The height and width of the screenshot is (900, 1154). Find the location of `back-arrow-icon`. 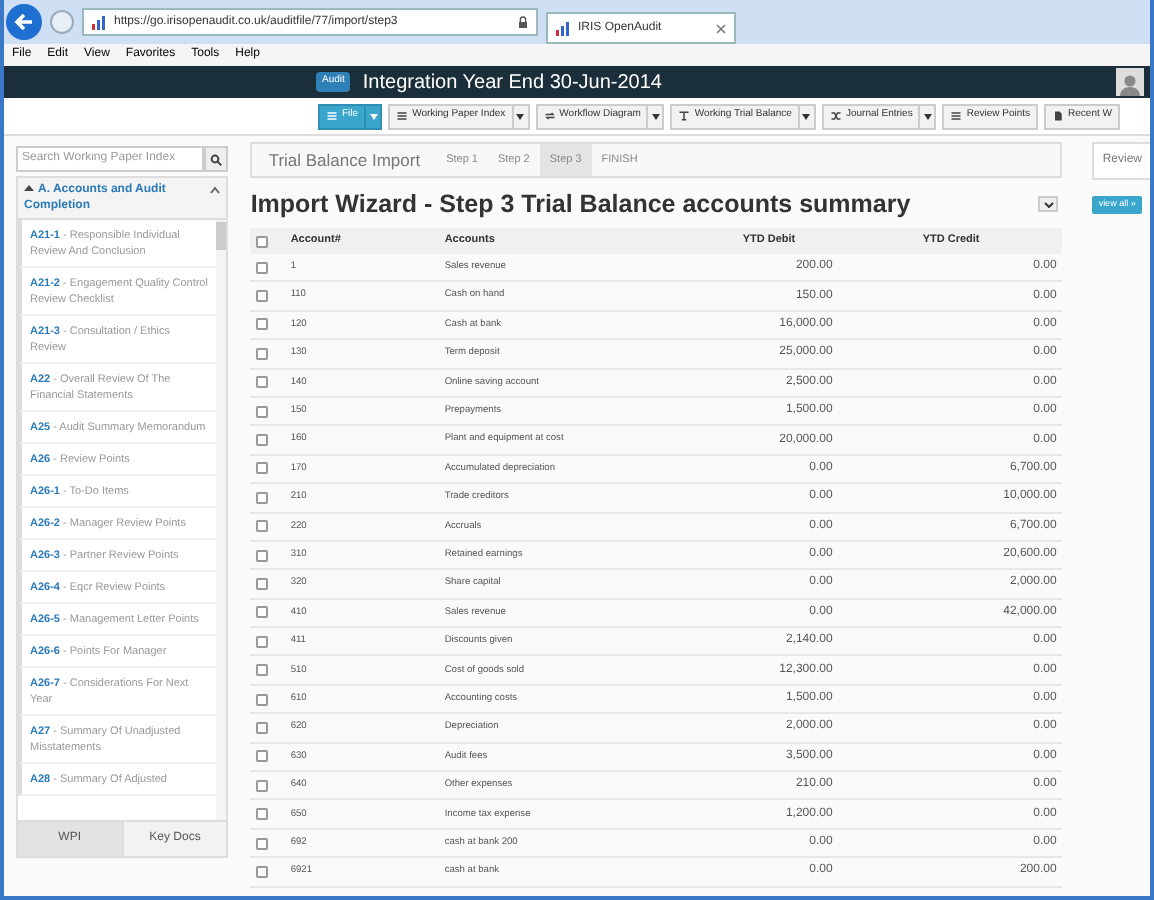

back-arrow-icon is located at coordinates (24, 22).